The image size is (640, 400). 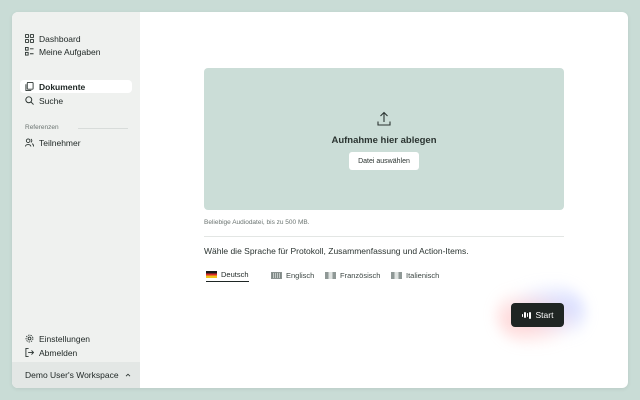 What do you see at coordinates (70, 51) in the screenshot?
I see `sidebar-item-label: Meine Aufgaben` at bounding box center [70, 51].